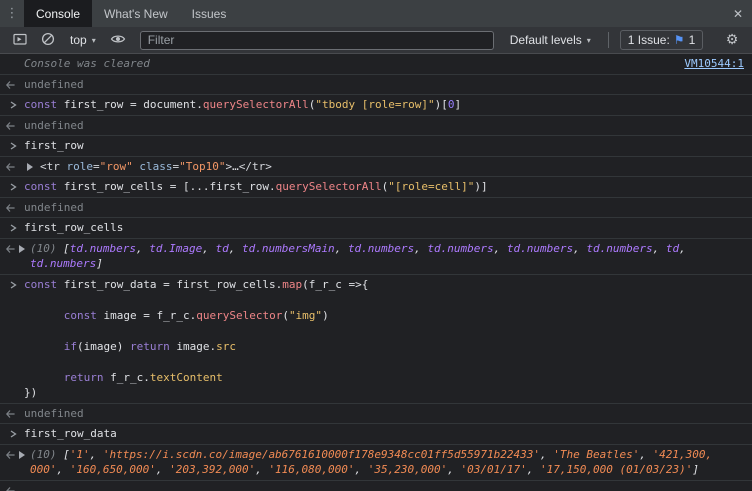 The image size is (752, 491). Describe the element at coordinates (146, 315) in the screenshot. I see `token-pl: image = f_r_c.` at that location.